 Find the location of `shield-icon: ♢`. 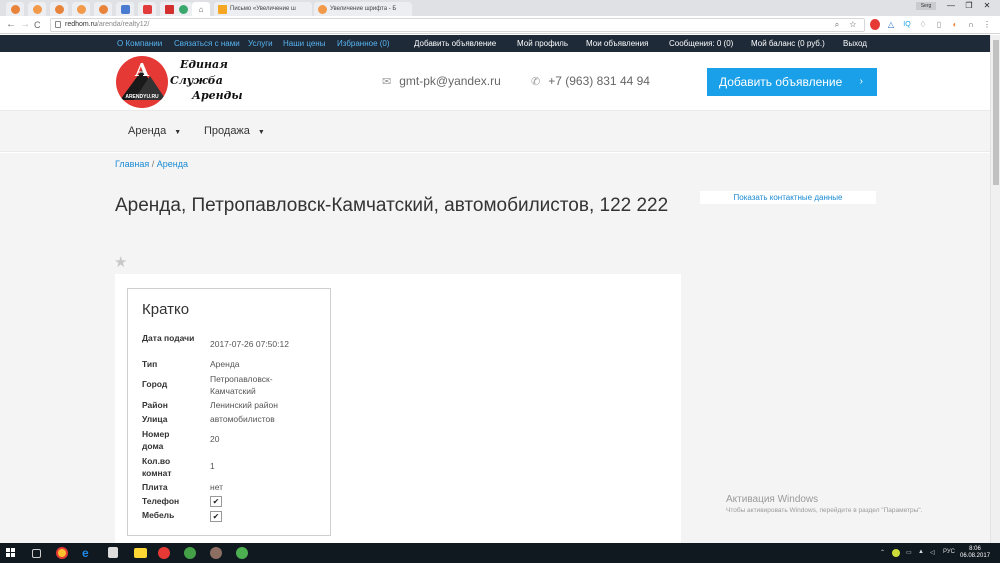

shield-icon: ♢ is located at coordinates (923, 24).